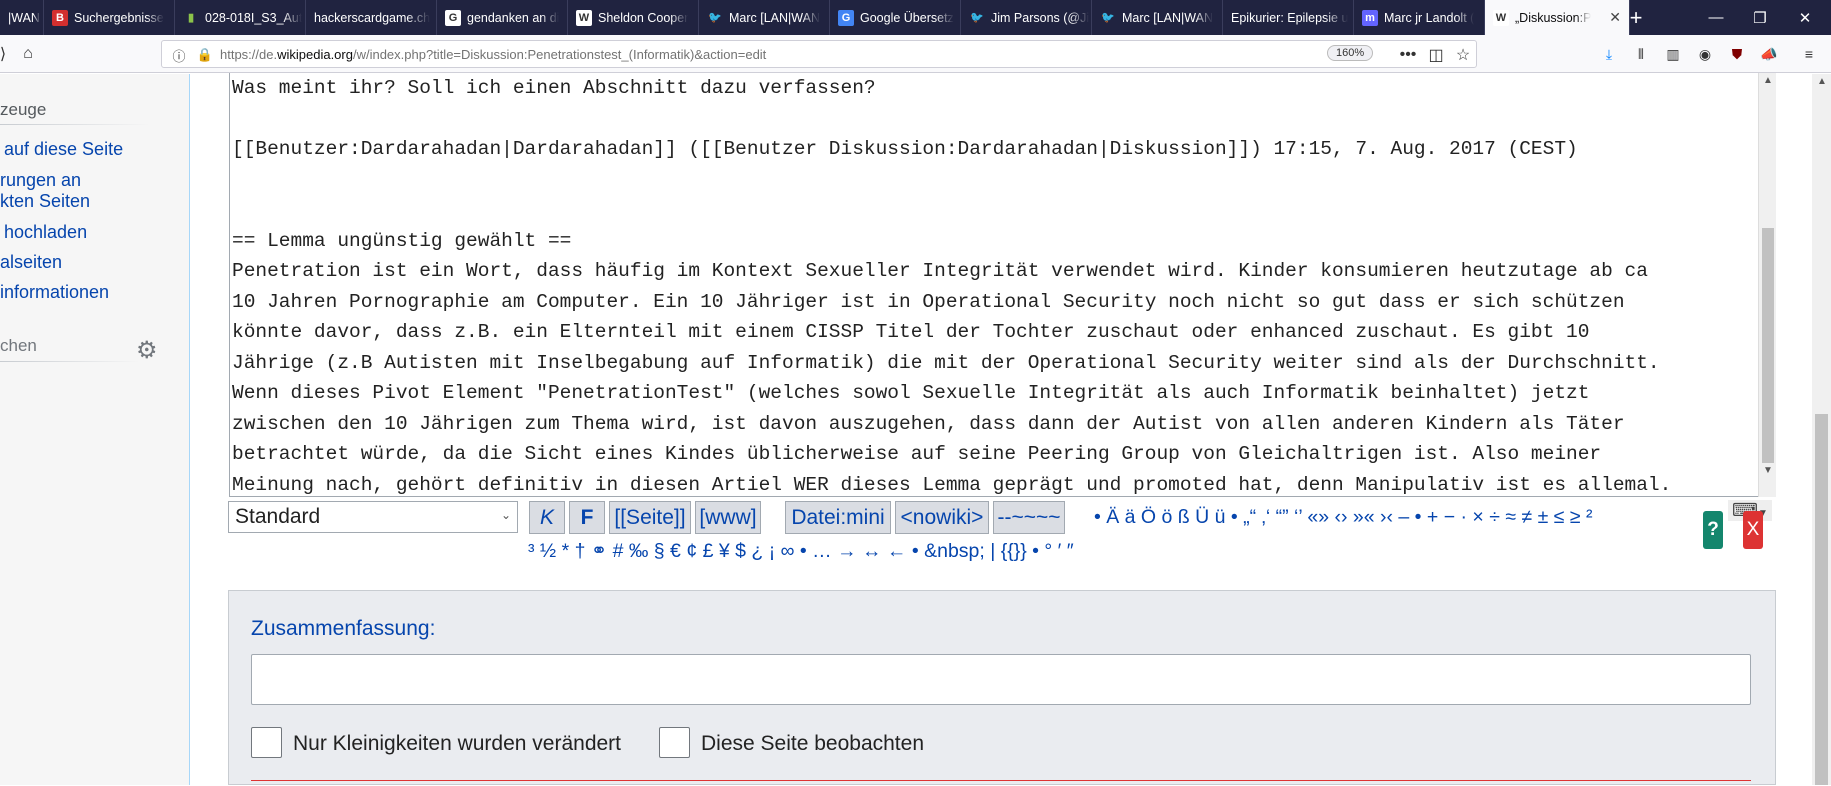 This screenshot has width=1831, height=786. What do you see at coordinates (18, 345) in the screenshot?
I see `sidebar-search-label: chen` at bounding box center [18, 345].